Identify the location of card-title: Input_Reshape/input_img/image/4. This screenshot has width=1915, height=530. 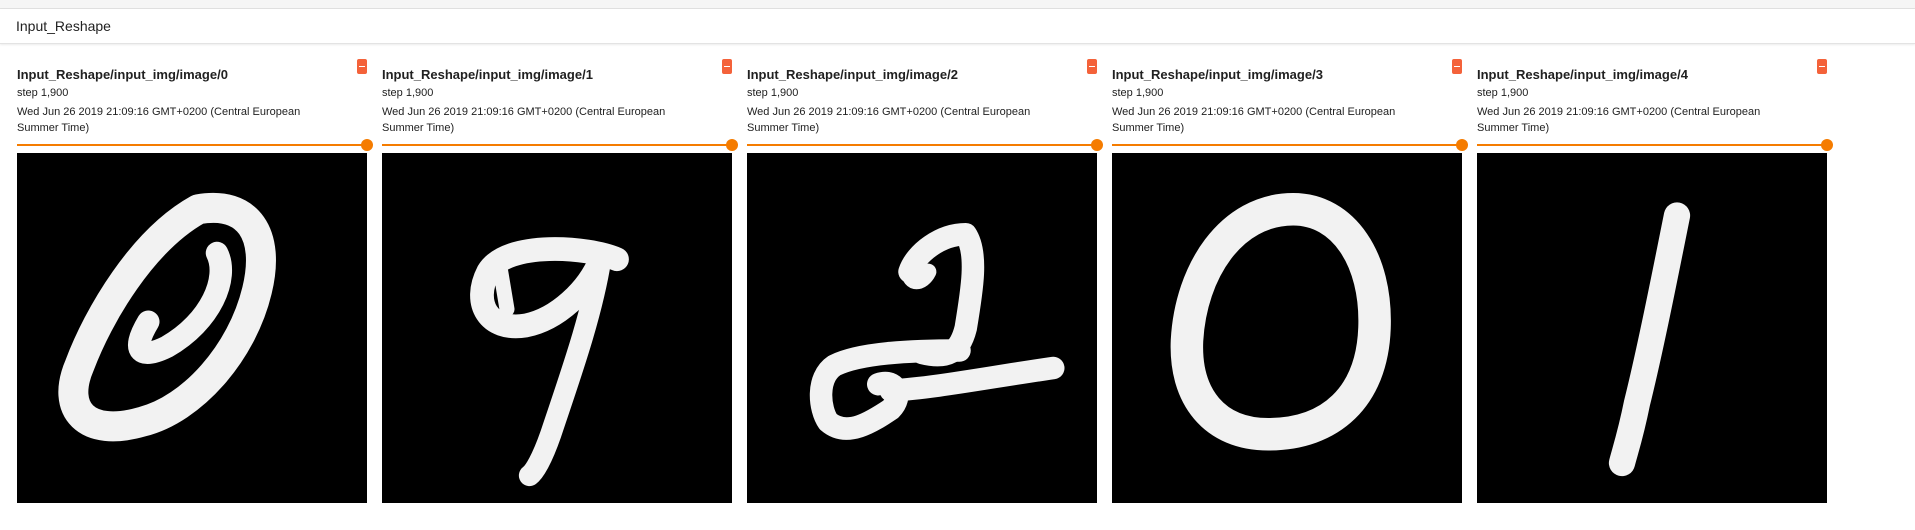
(1582, 74).